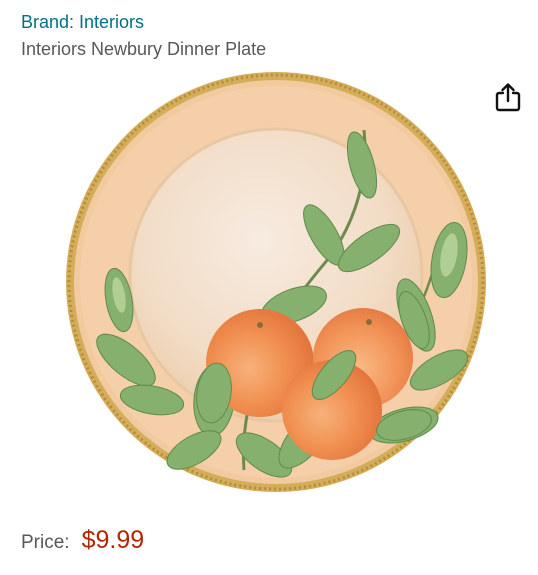  What do you see at coordinates (113, 540) in the screenshot?
I see `price-value: $9.99` at bounding box center [113, 540].